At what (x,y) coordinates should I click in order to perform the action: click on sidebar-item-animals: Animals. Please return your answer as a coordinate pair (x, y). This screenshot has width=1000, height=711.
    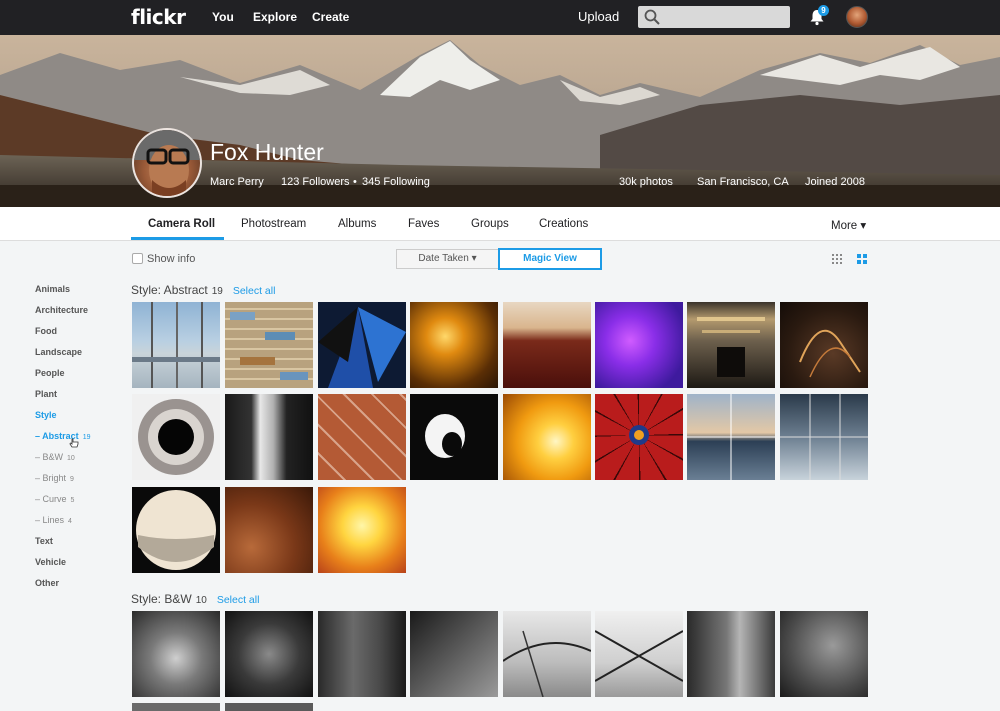
    Looking at the image, I should click on (52, 289).